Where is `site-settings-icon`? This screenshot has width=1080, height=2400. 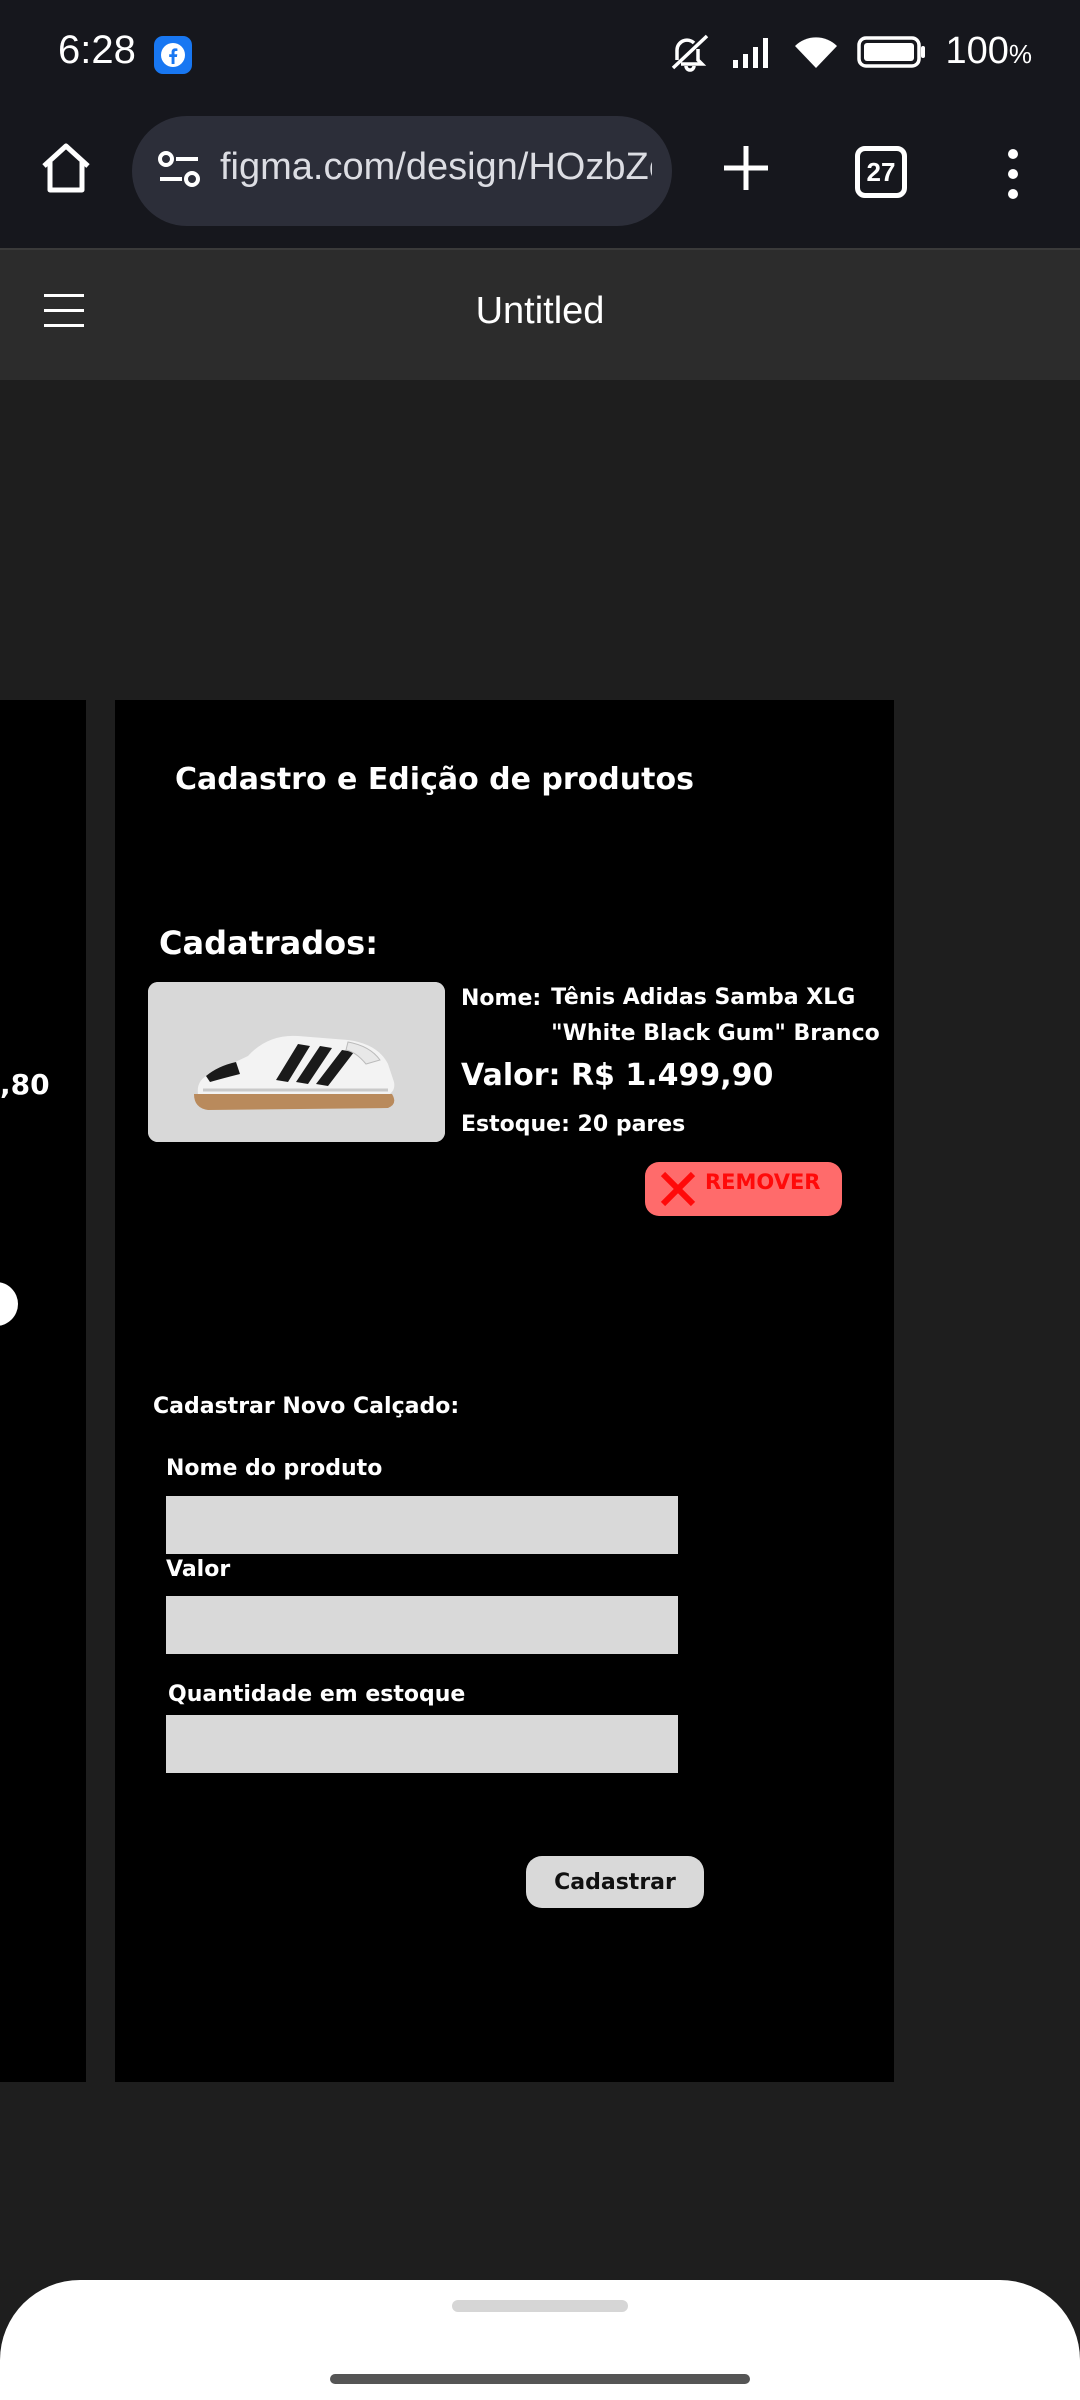 site-settings-icon is located at coordinates (179, 169).